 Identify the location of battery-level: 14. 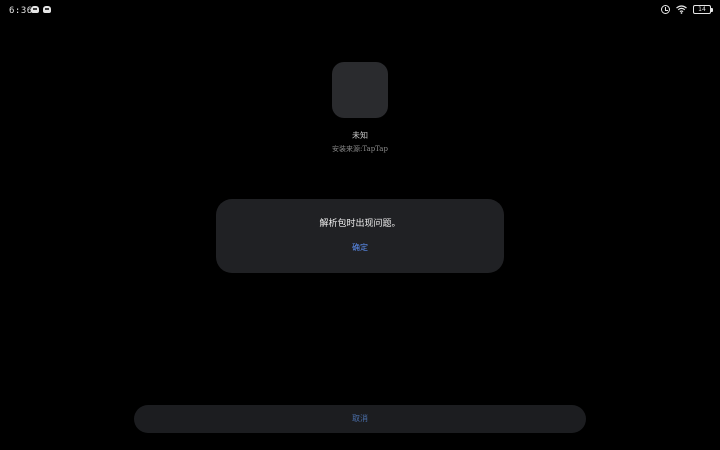
(702, 9).